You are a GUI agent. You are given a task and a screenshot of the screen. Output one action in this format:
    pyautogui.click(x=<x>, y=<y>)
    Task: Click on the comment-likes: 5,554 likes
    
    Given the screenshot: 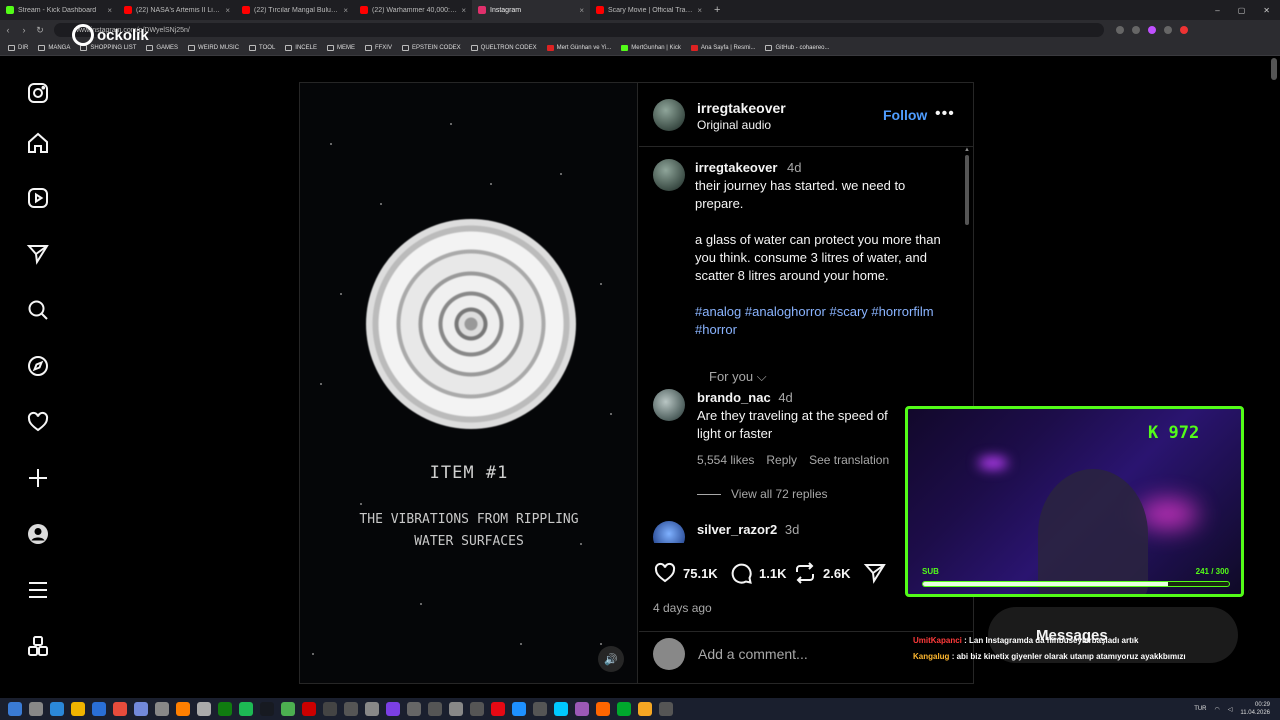 What is the action you would take?
    pyautogui.click(x=725, y=460)
    